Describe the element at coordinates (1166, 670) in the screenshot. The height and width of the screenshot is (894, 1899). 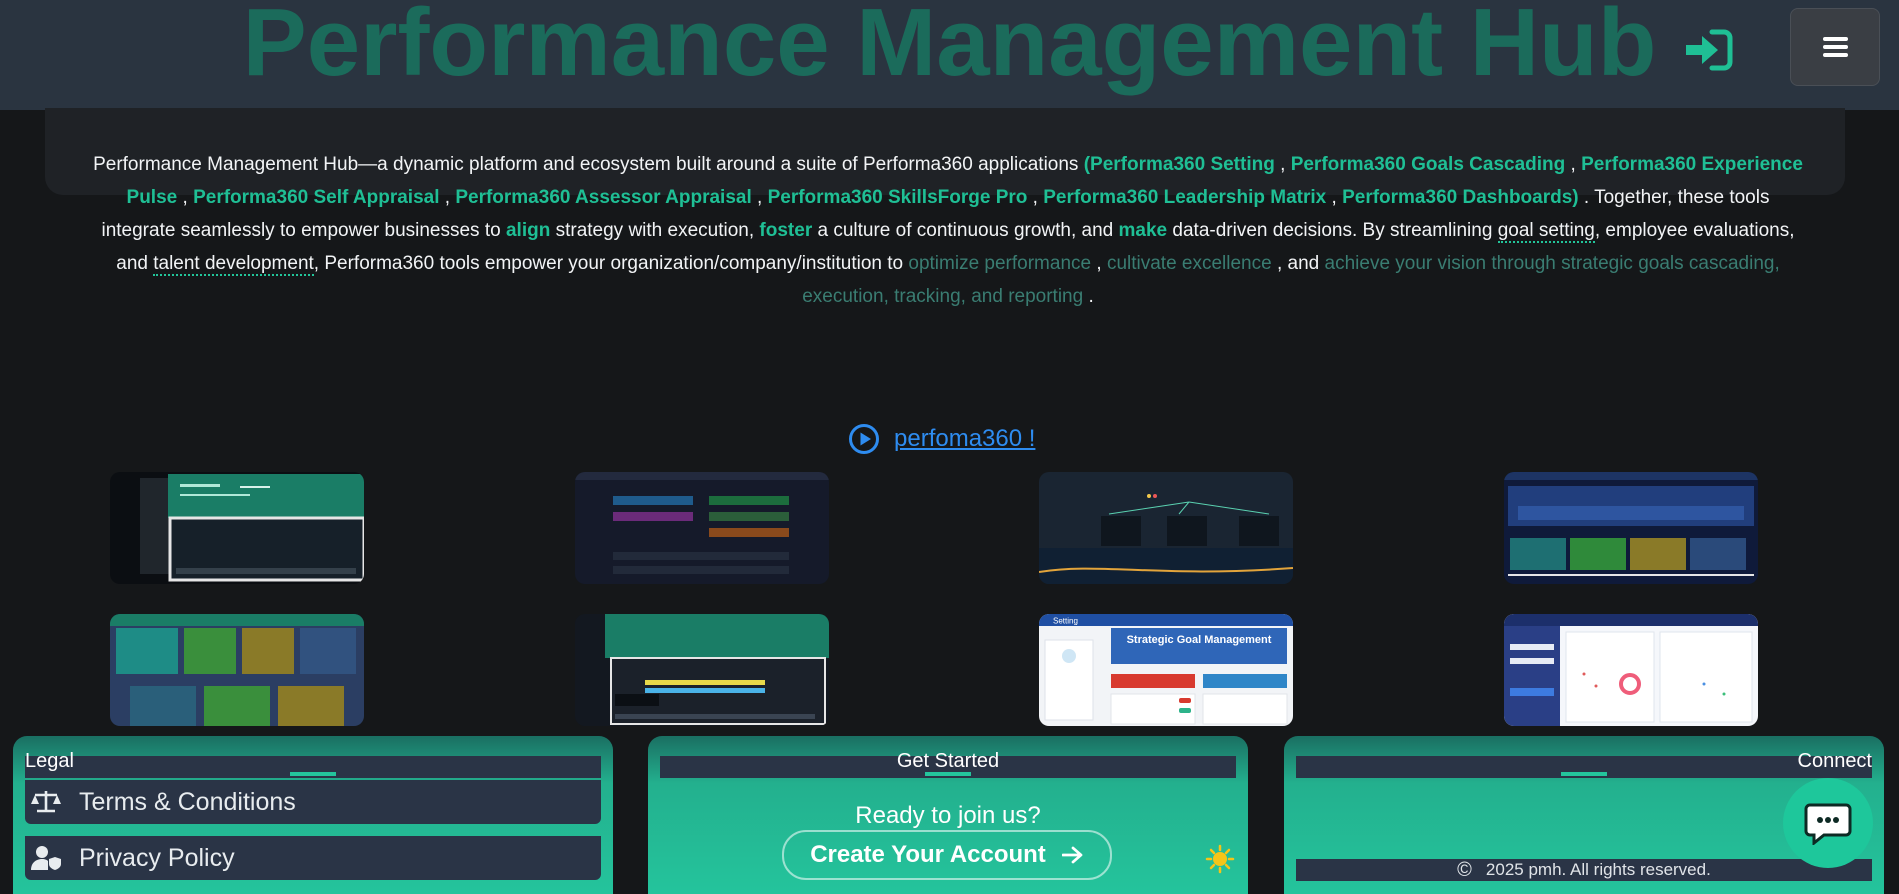
I see `screenshot-thumbnail: Setting Strategic Goal Management` at that location.